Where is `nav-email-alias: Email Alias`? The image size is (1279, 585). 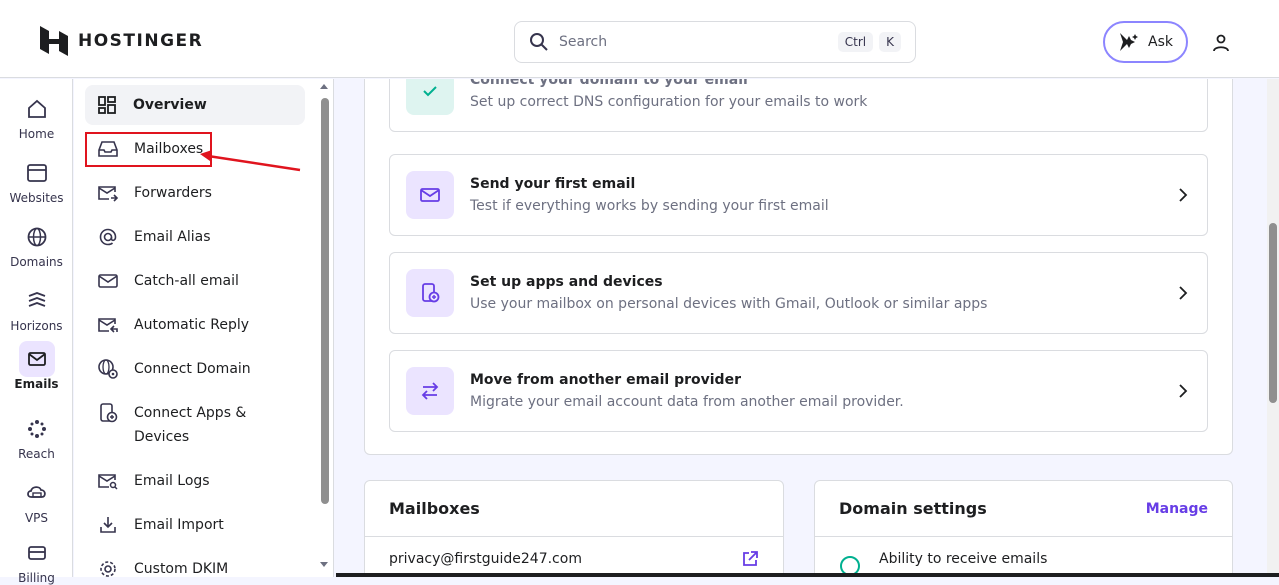
nav-email-alias: Email Alias is located at coordinates (196, 237).